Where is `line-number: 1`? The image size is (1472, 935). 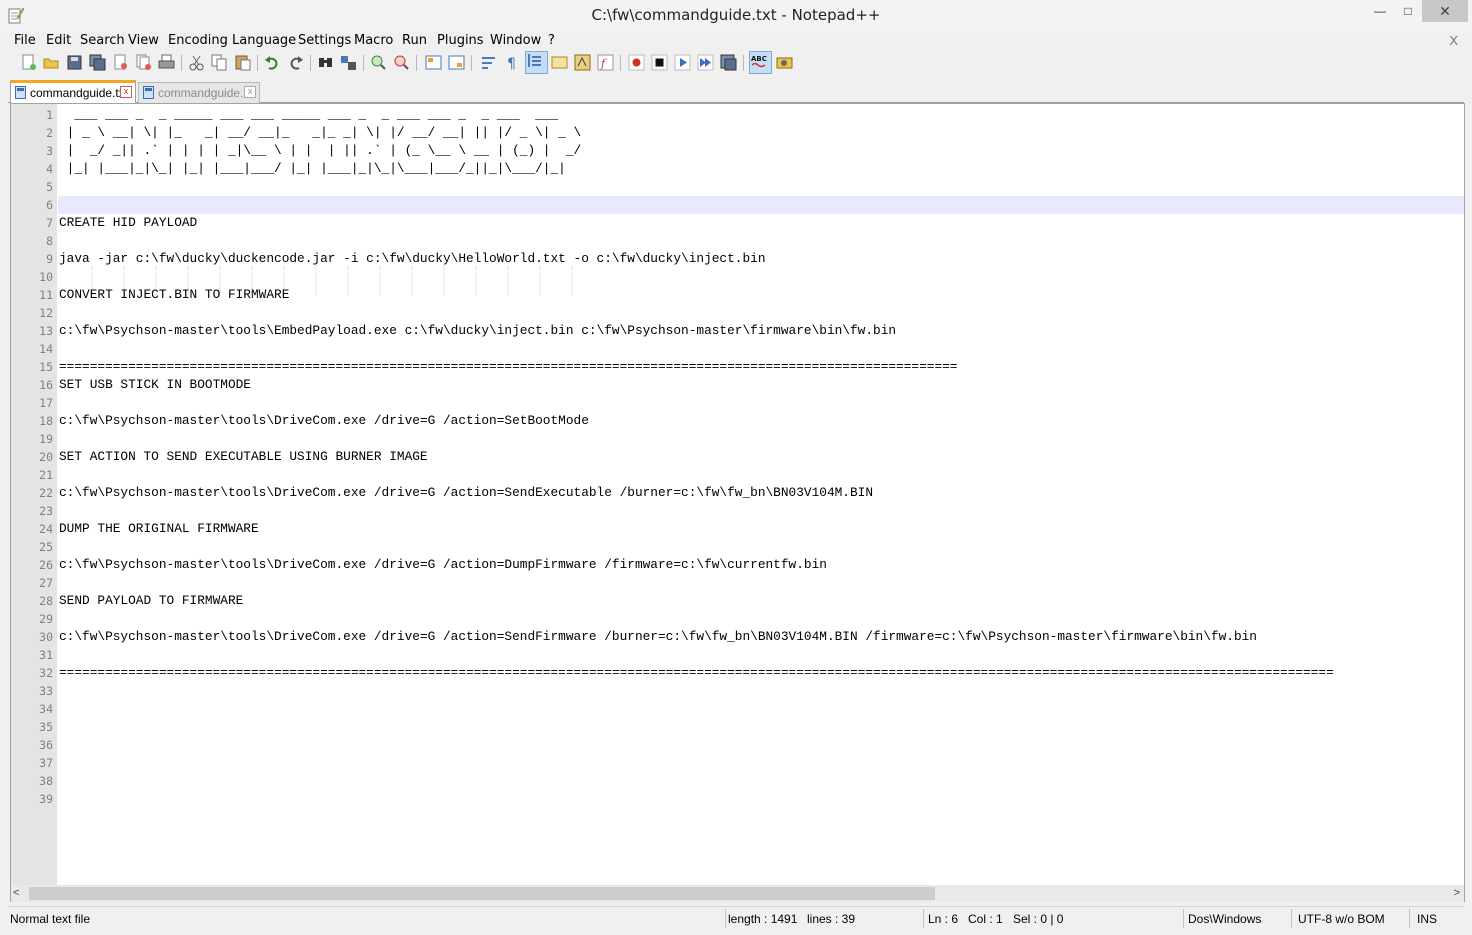 line-number: 1 is located at coordinates (33, 115).